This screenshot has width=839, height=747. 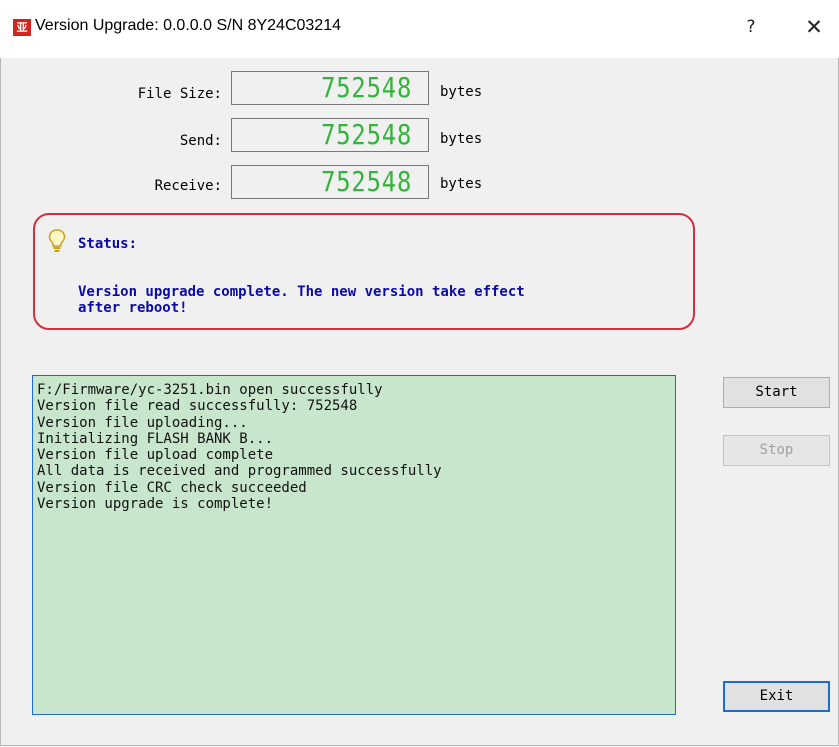 What do you see at coordinates (814, 27) in the screenshot?
I see `close-button: ✕` at bounding box center [814, 27].